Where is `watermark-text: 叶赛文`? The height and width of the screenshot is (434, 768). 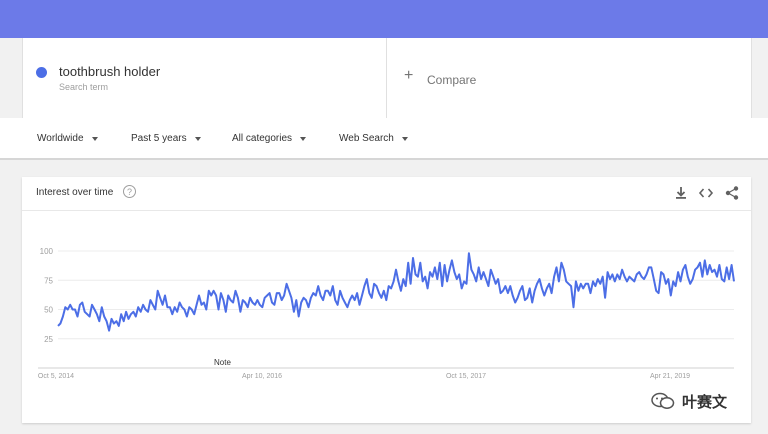
watermark-text: 叶赛文 is located at coordinates (705, 402).